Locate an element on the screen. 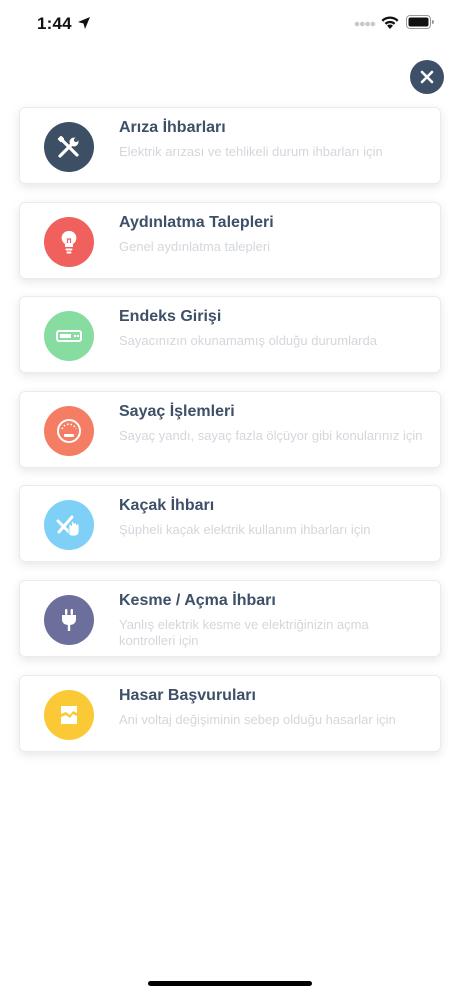 This screenshot has width=460, height=996. meter-icon is located at coordinates (69, 336).